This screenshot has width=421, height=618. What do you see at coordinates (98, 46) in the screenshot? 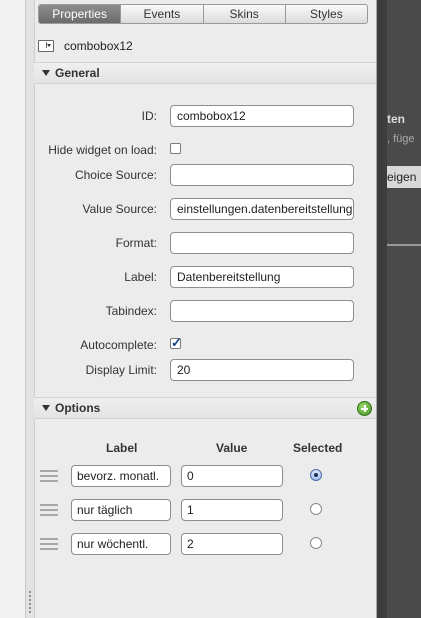
I see `widget-name: combobox12` at bounding box center [98, 46].